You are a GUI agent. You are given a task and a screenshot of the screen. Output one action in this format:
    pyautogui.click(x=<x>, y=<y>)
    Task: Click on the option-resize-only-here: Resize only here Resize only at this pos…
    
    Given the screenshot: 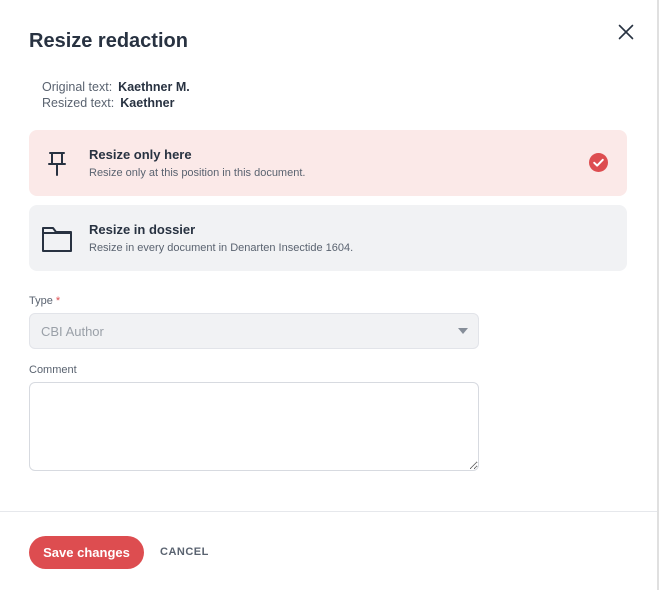 What is the action you would take?
    pyautogui.click(x=328, y=163)
    